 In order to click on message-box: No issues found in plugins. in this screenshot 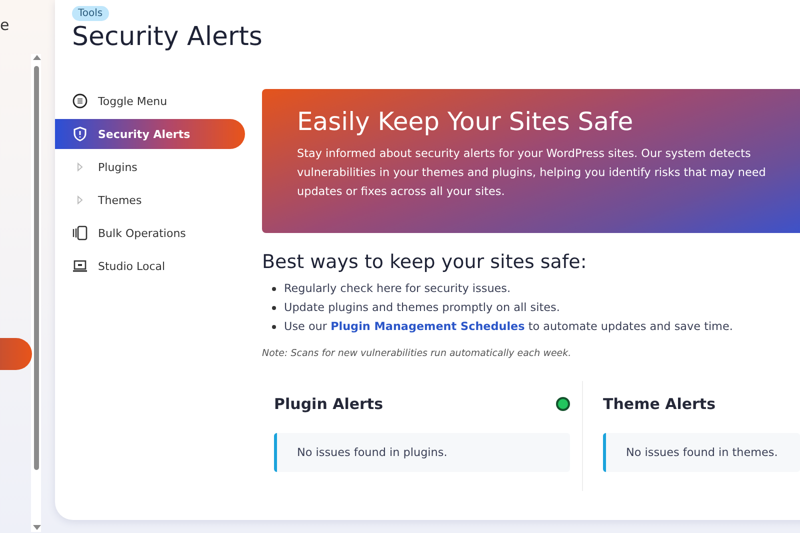, I will do `click(422, 452)`.